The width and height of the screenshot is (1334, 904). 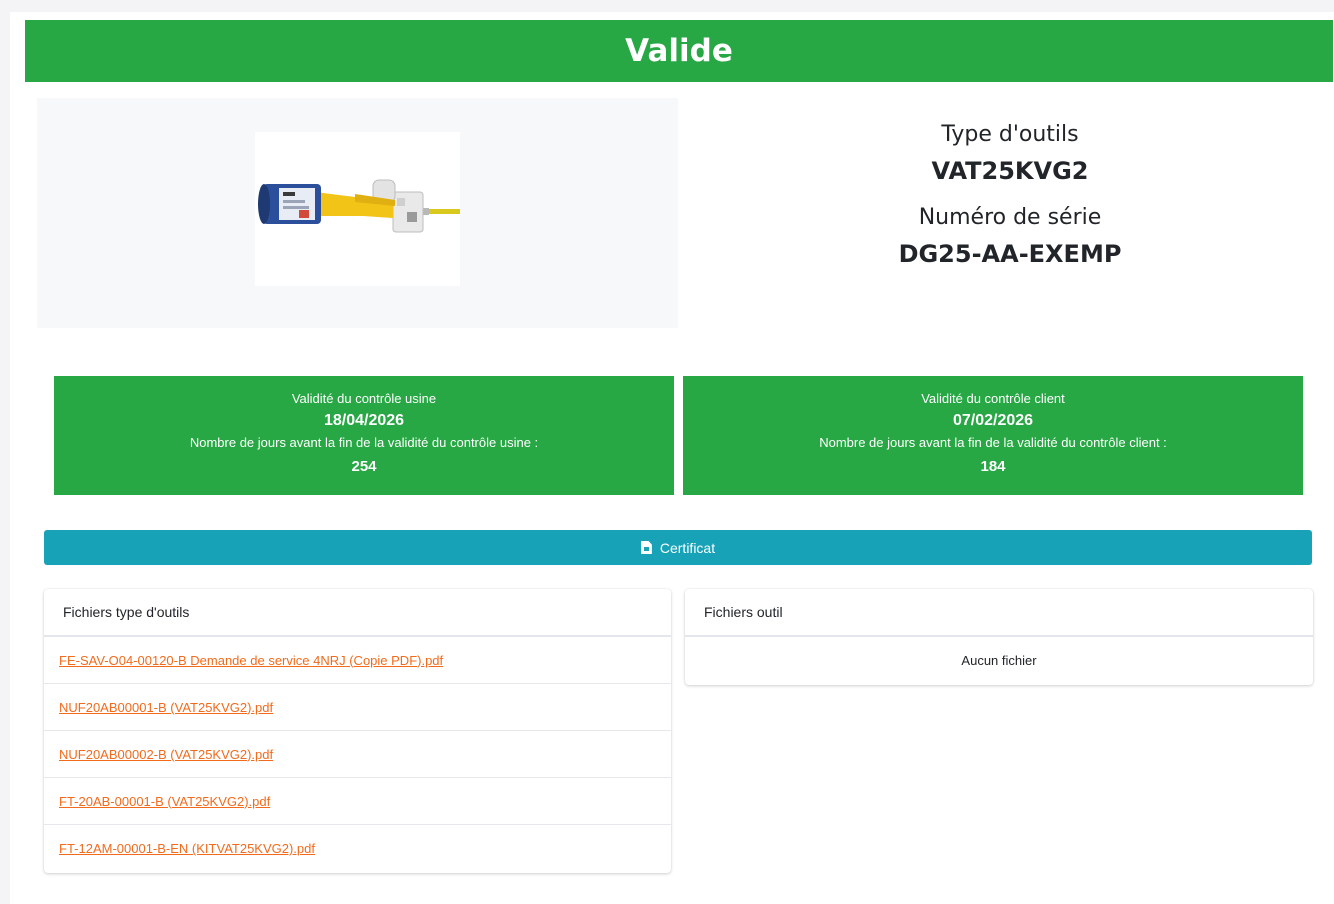 I want to click on file-link: FT-12AM-00001-B-EN (KITVAT25KVG2).pdf, so click(x=187, y=848).